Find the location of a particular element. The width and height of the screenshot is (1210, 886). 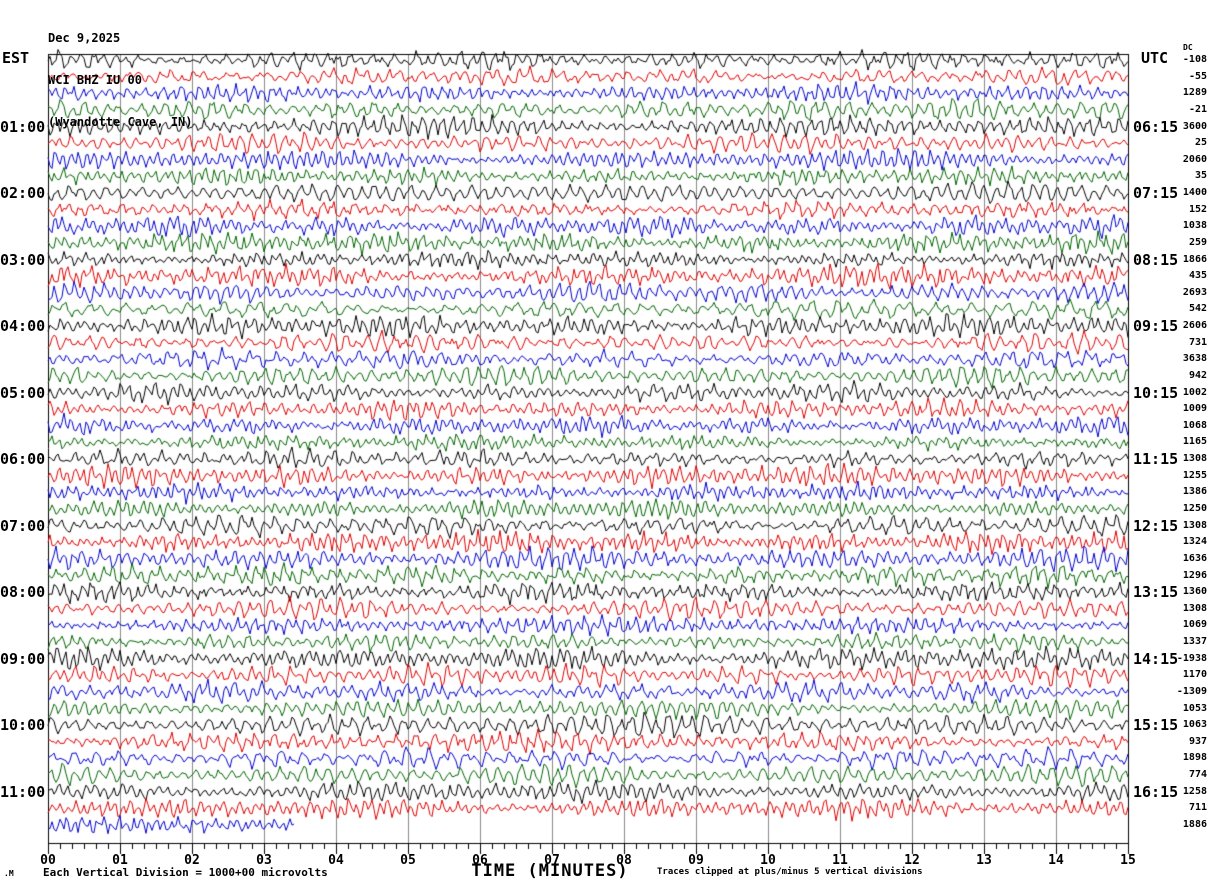

dc-offset-value: 1258 is located at coordinates (1194, 791).